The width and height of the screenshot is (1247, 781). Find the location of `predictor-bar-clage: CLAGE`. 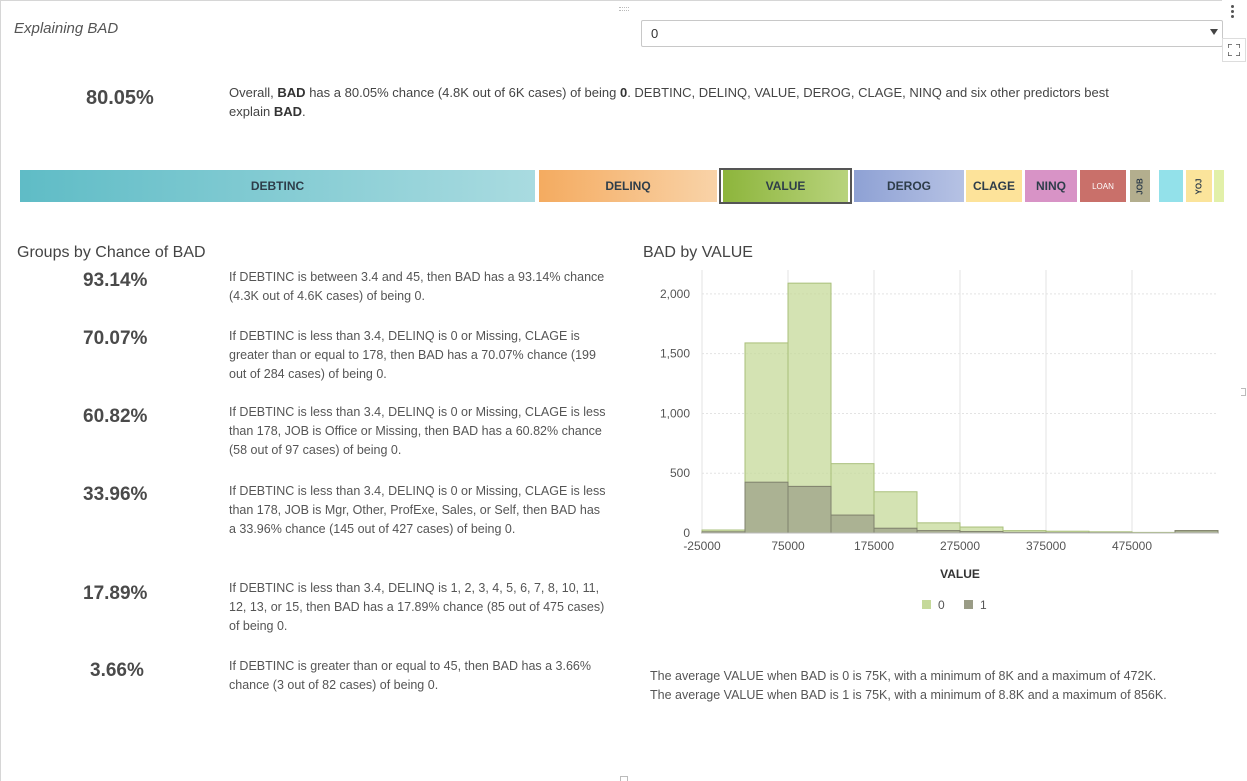

predictor-bar-clage: CLAGE is located at coordinates (994, 186).